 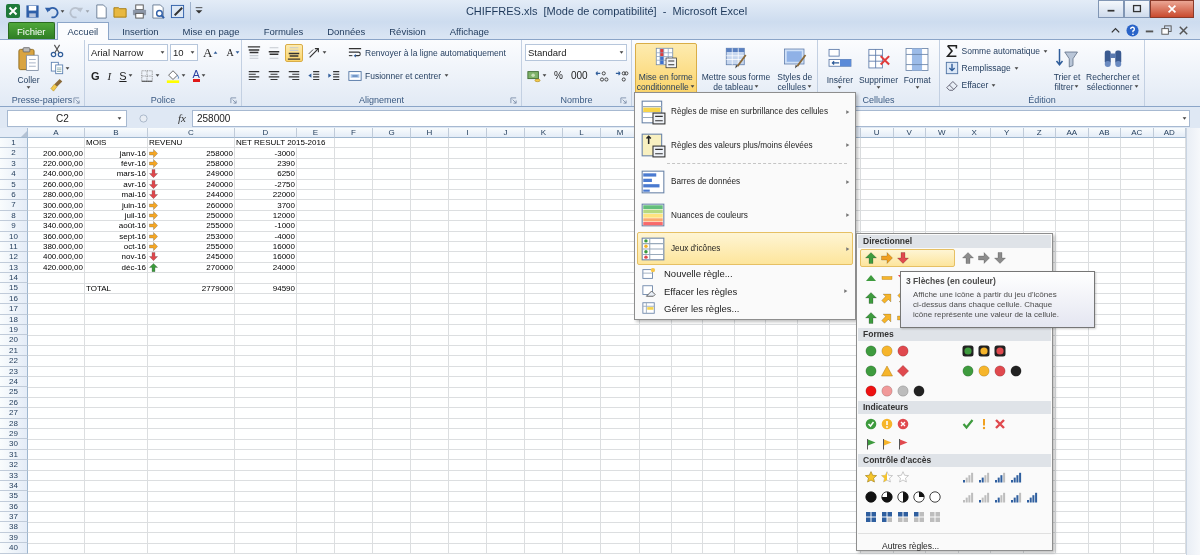 What do you see at coordinates (219, 257) in the screenshot?
I see `table-cell: 245000` at bounding box center [219, 257].